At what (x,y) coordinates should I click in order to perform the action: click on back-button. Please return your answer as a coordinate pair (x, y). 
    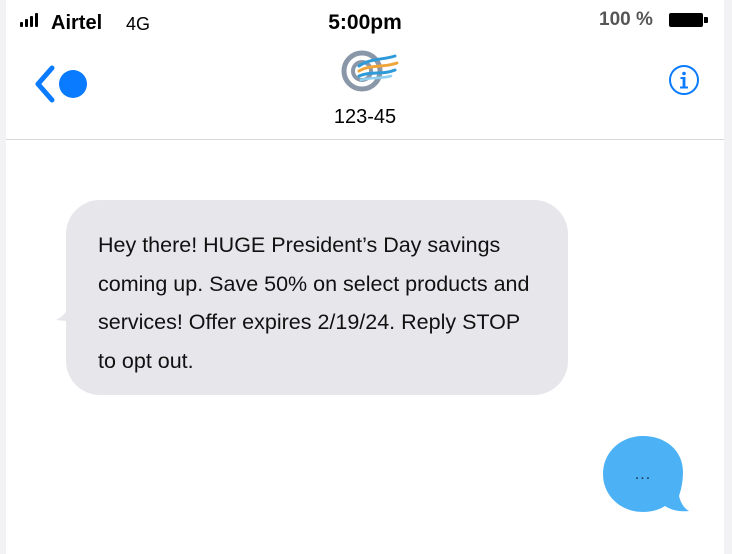
    Looking at the image, I should click on (64, 84).